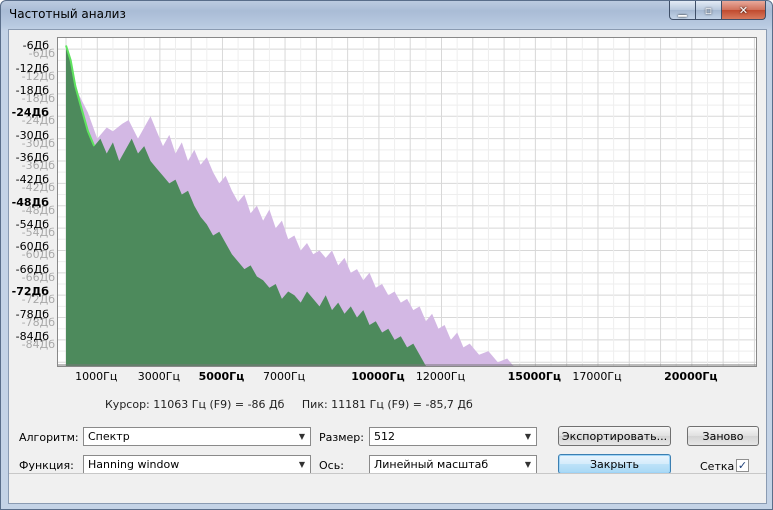 The width and height of the screenshot is (773, 510). I want to click on x-tick-label: 15000Гц, so click(534, 376).